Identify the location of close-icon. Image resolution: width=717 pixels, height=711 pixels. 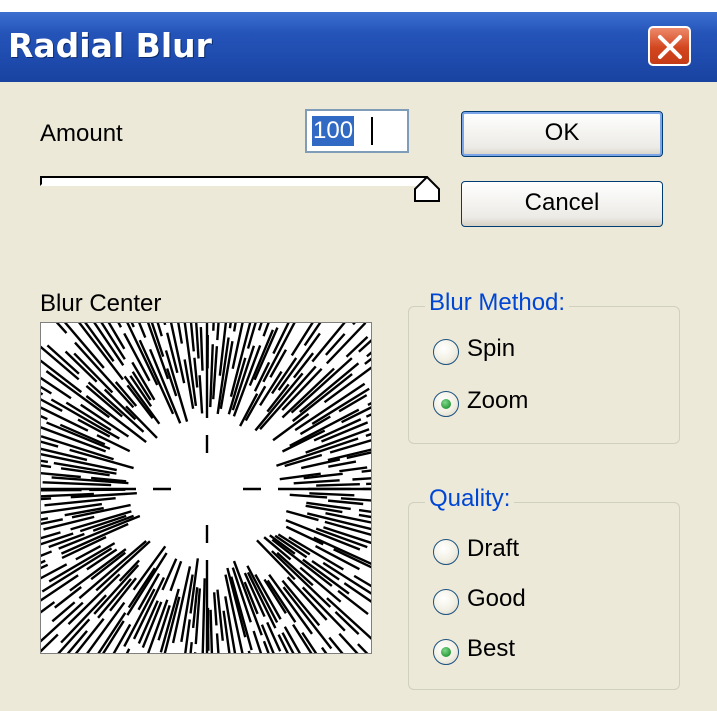
(670, 47).